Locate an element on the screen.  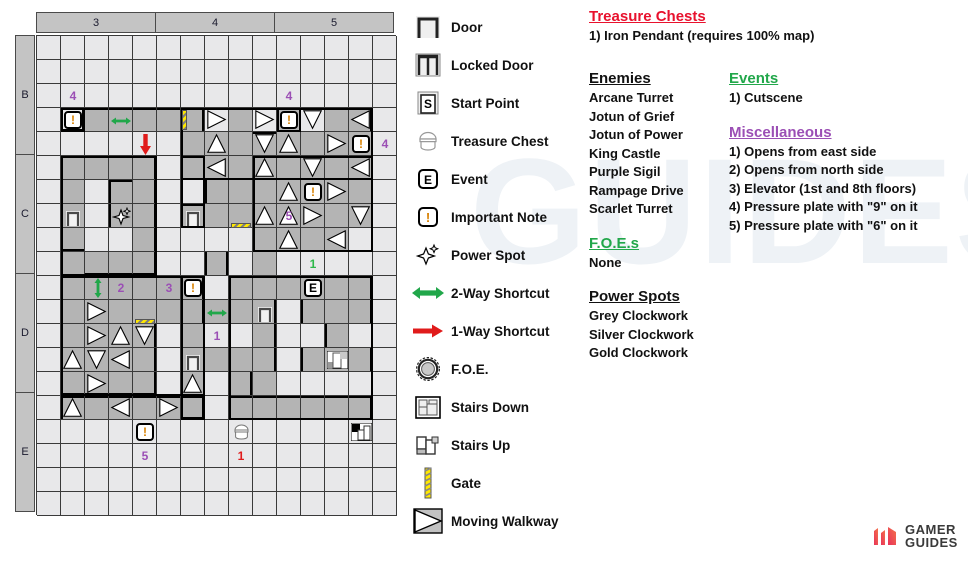
foes-item: None is located at coordinates (605, 262).